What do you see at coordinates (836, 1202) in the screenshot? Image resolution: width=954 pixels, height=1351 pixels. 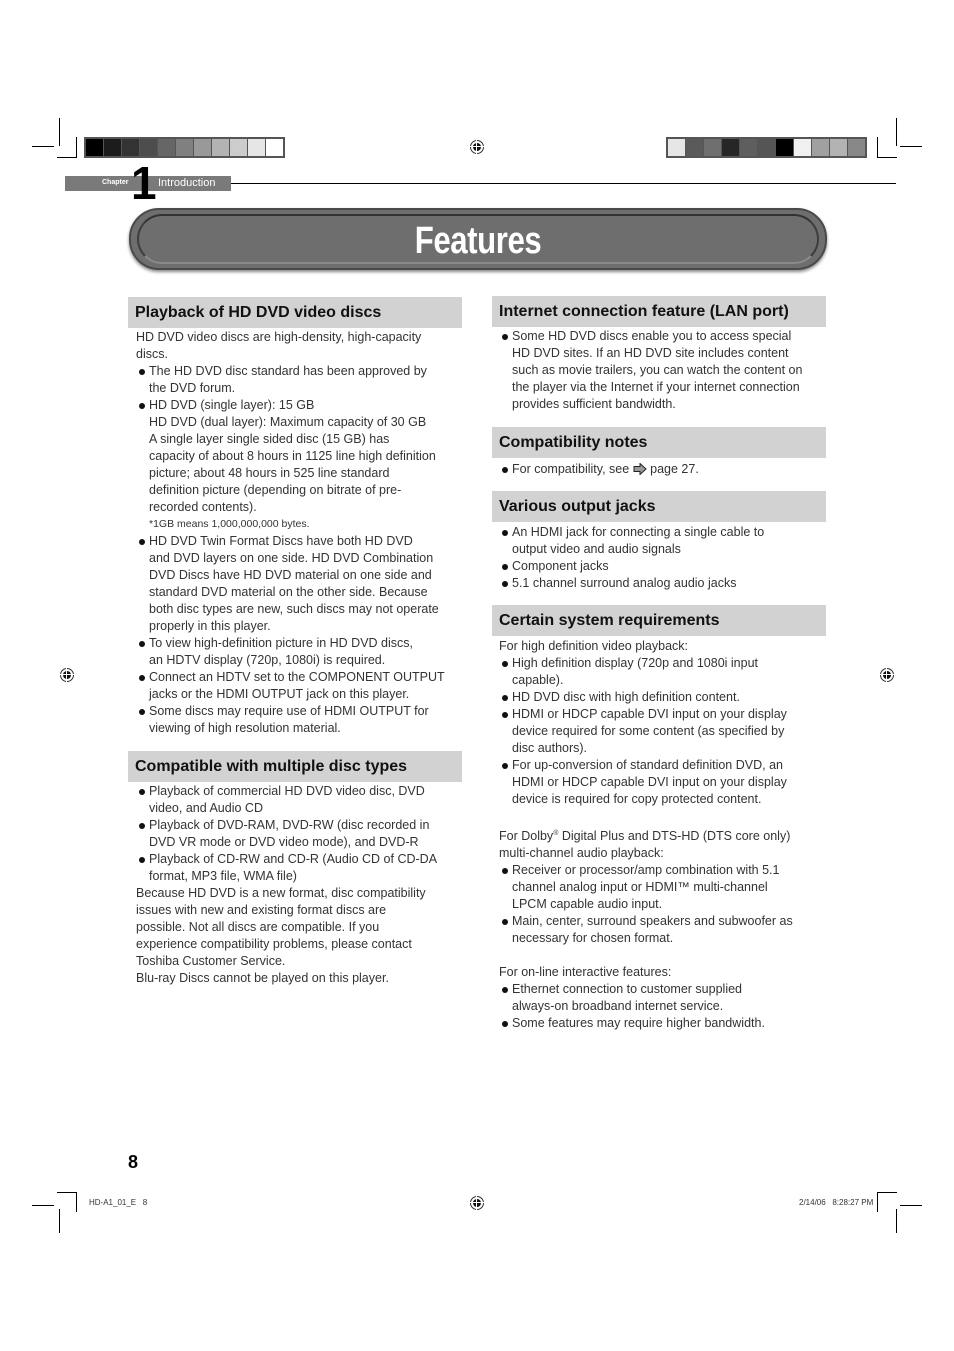 I see `print-timestamp: 2/14/06 8:28:27 PM` at bounding box center [836, 1202].